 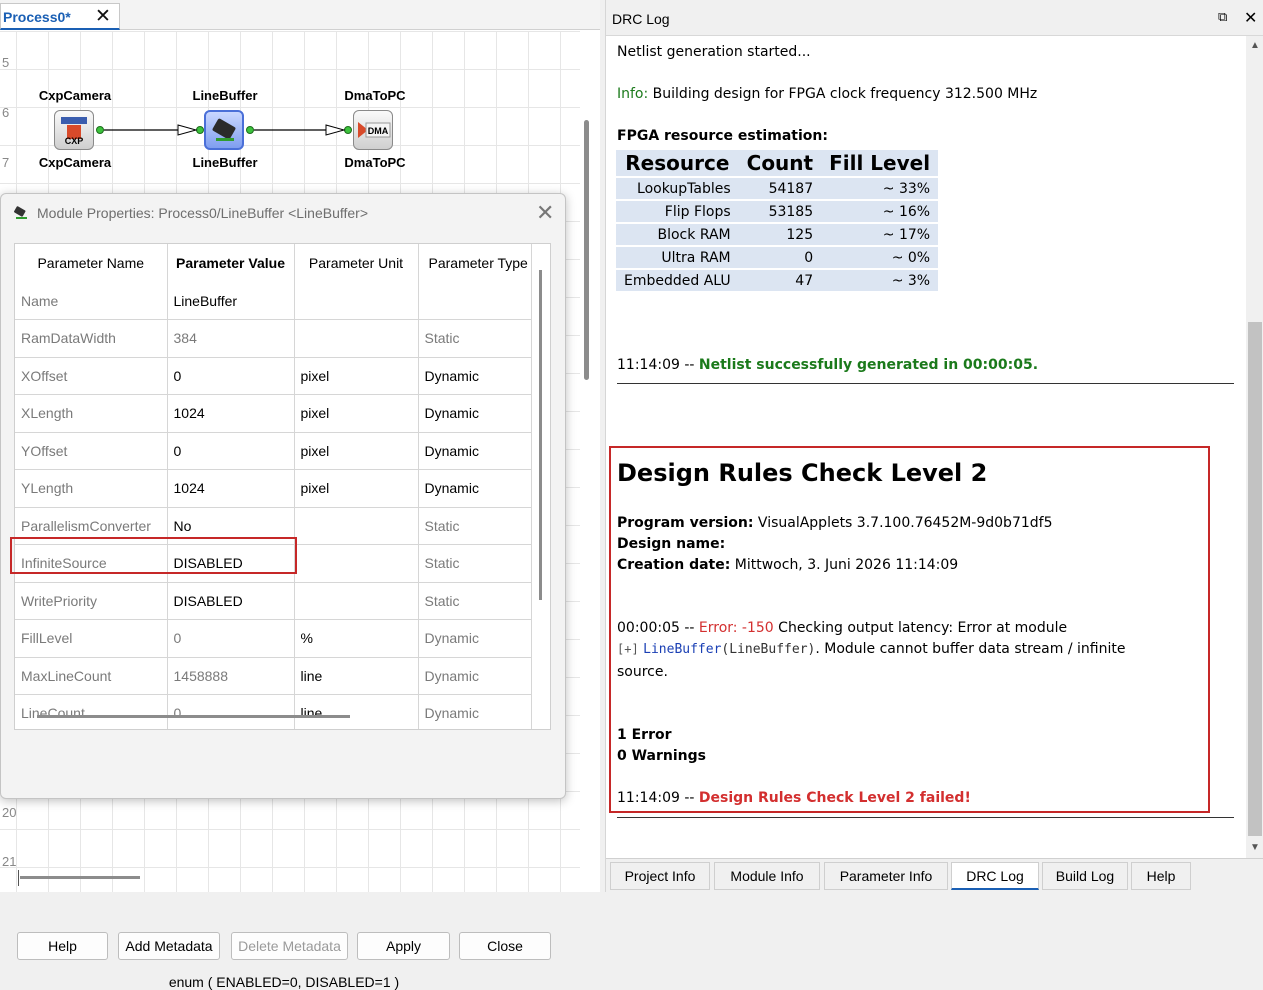 What do you see at coordinates (356, 413) in the screenshot?
I see `param-unit-cell: pixel` at bounding box center [356, 413].